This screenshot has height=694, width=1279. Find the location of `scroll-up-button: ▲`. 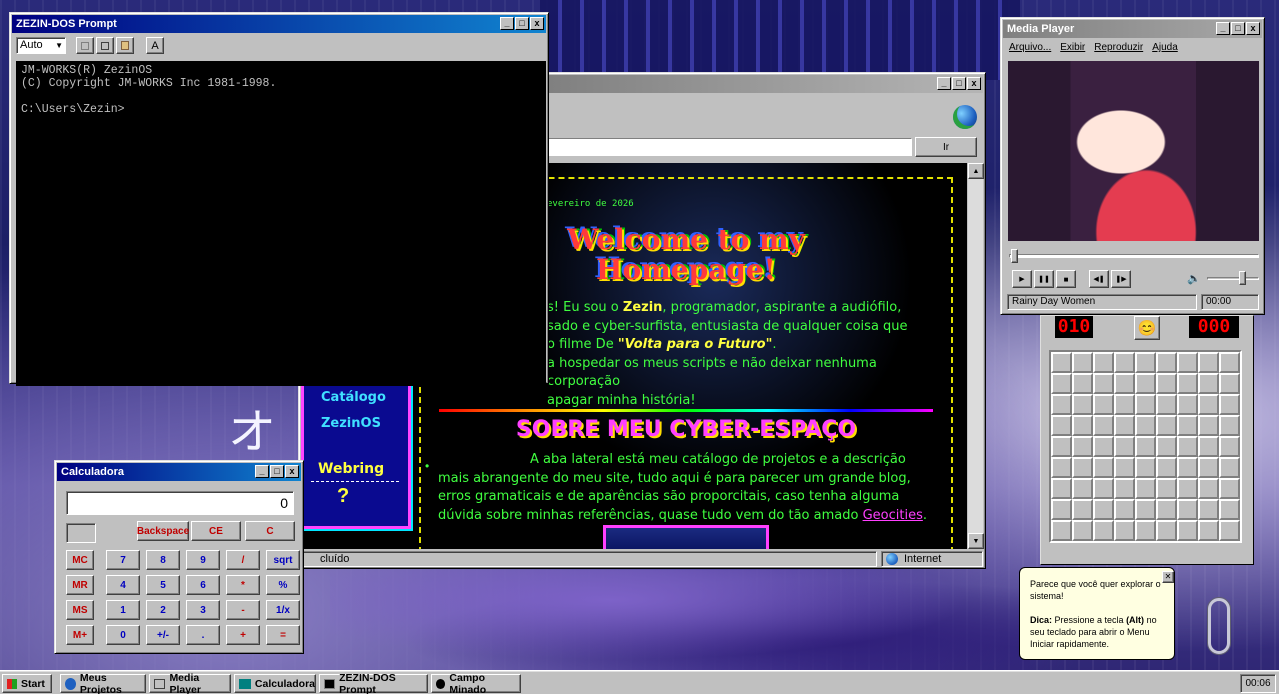

scroll-up-button: ▲ is located at coordinates (976, 171).